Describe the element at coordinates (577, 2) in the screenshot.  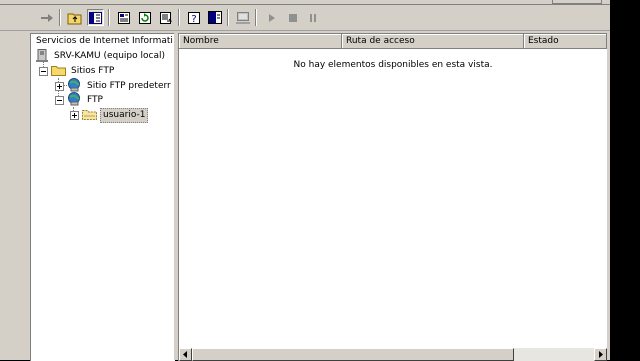
I see `window-control-edge` at that location.